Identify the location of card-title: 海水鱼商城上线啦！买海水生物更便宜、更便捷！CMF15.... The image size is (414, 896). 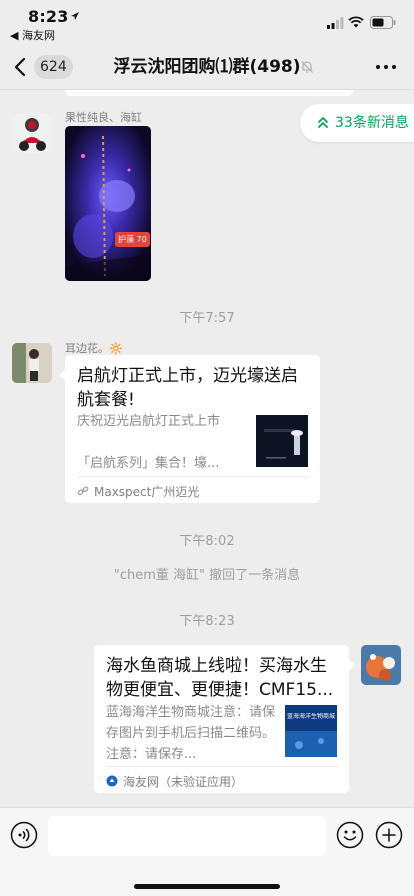
(220, 678).